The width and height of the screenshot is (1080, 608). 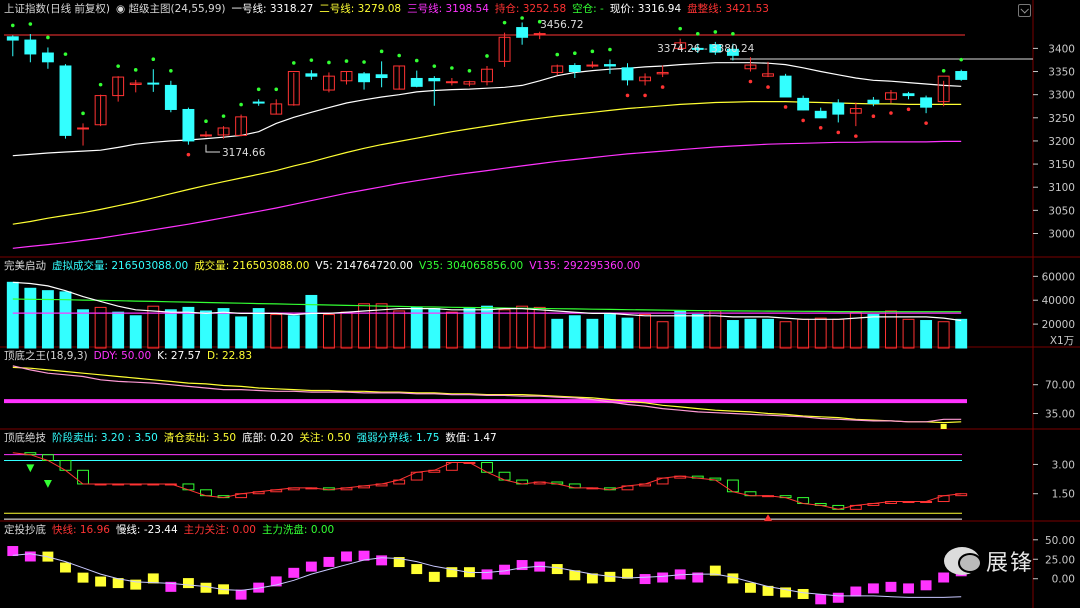 What do you see at coordinates (1061, 96) in the screenshot?
I see `y-tick-label: 3300` at bounding box center [1061, 96].